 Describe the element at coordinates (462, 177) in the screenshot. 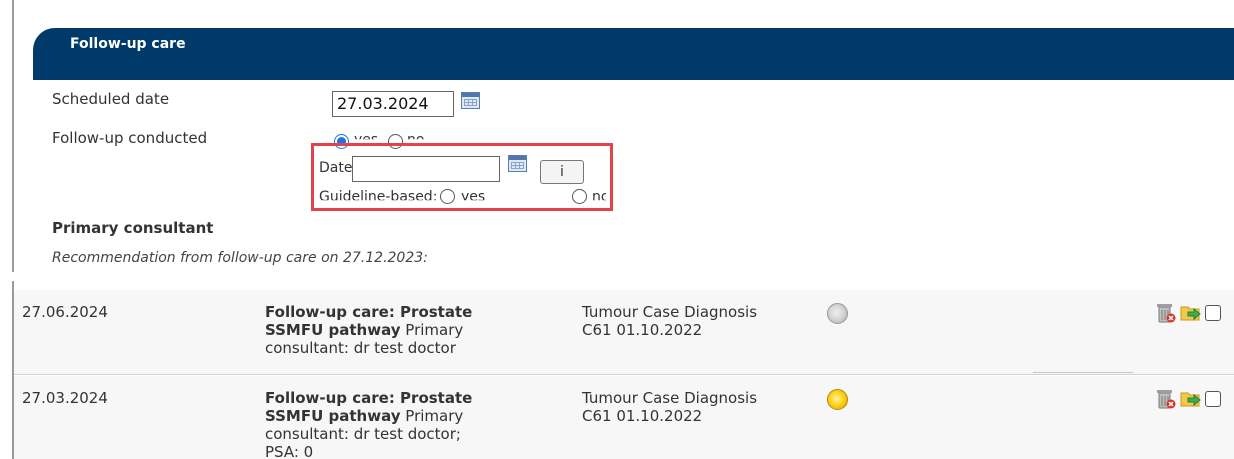

I see `highlight-box` at that location.